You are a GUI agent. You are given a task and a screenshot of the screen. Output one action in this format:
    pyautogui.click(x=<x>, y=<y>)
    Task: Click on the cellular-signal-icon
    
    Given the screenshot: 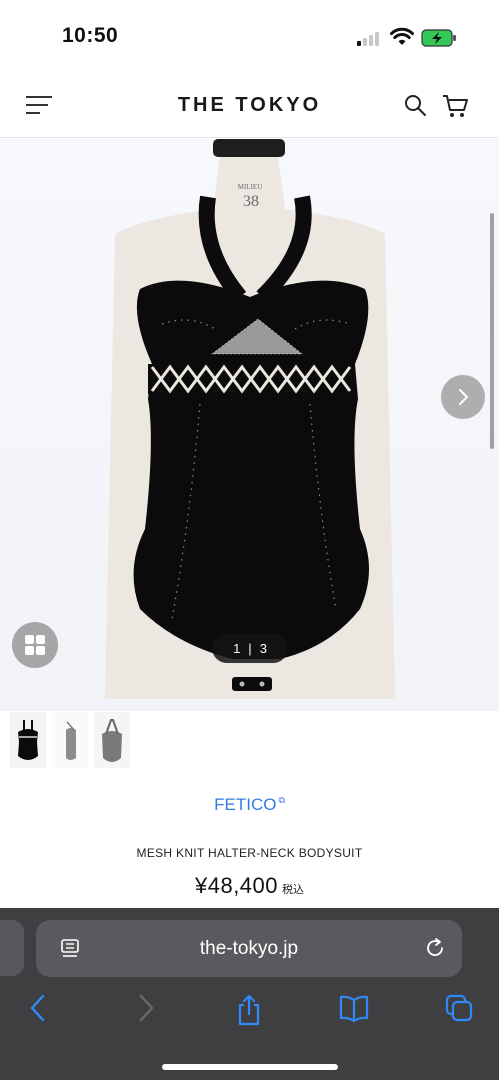 What is the action you would take?
    pyautogui.click(x=370, y=38)
    